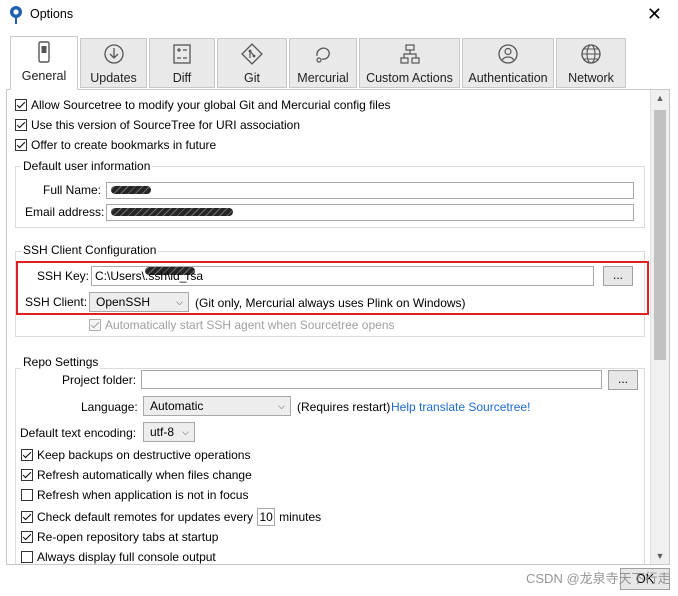 Image resolution: width=678 pixels, height=596 pixels. What do you see at coordinates (87, 166) in the screenshot?
I see `user-info-title: Default user information` at bounding box center [87, 166].